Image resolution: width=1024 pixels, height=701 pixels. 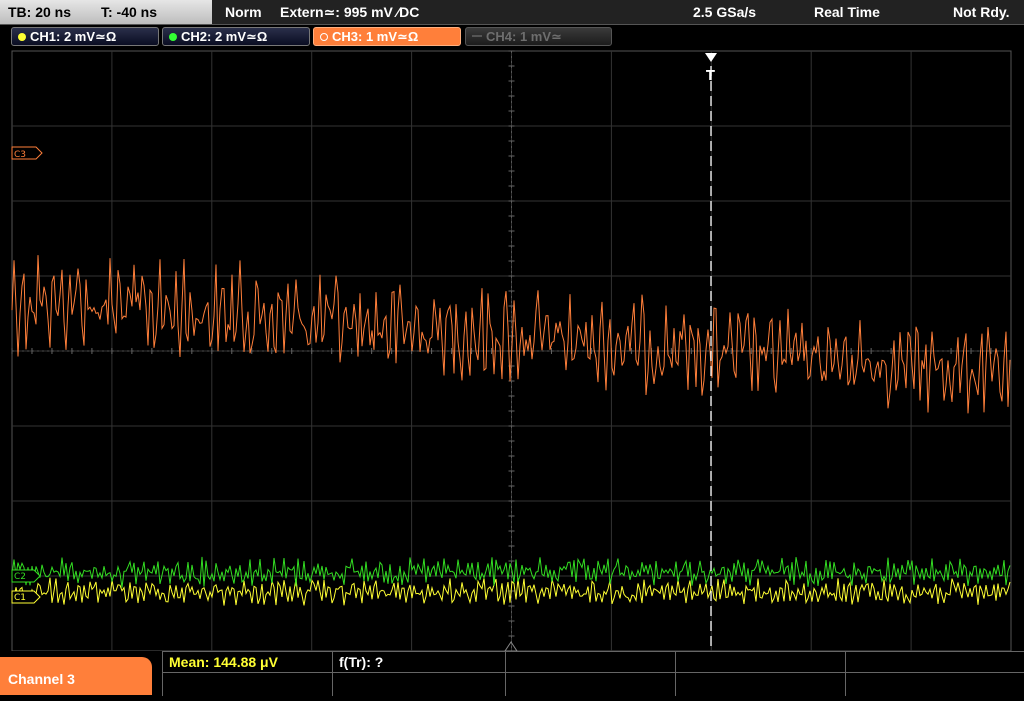 I want to click on channel-tab-ch2: CH2: 2 mV≃Ω, so click(x=236, y=36).